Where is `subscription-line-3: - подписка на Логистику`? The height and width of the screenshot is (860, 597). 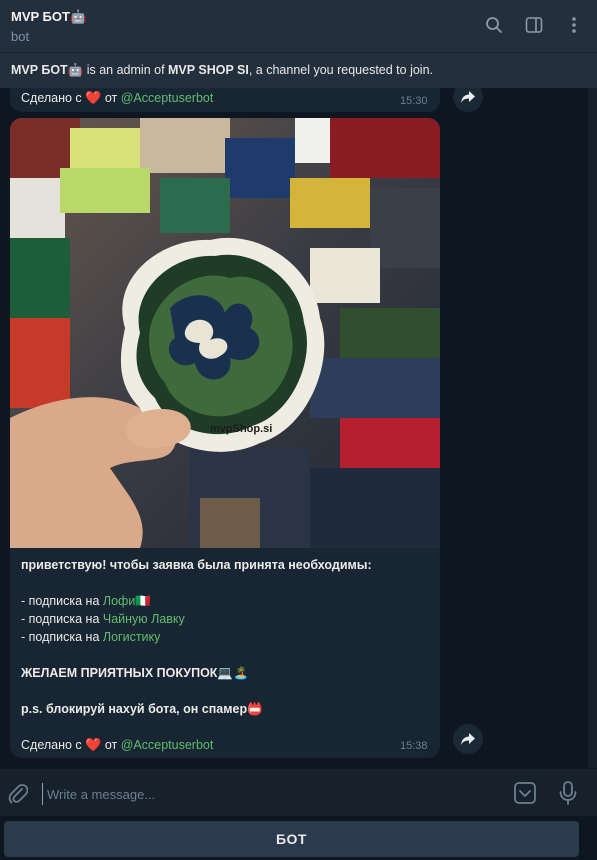
subscription-line-3: - подписка на Логистику is located at coordinates (226, 637).